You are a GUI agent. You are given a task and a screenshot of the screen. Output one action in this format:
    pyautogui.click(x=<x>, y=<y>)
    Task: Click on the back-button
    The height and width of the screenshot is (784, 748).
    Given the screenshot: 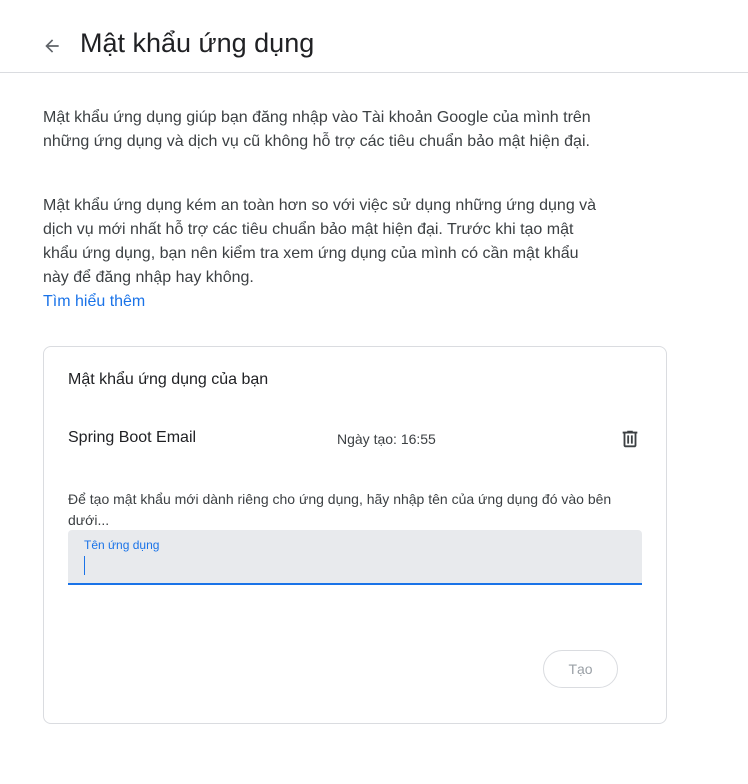 What is the action you would take?
    pyautogui.click(x=52, y=46)
    